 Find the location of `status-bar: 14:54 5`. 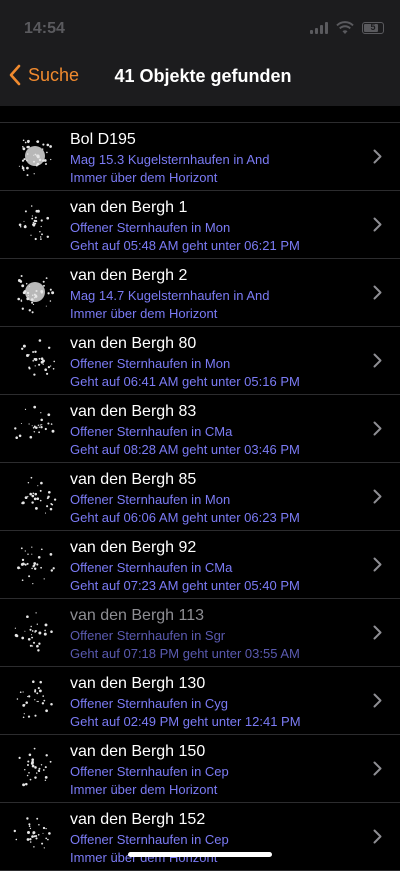

status-bar: 14:54 5 is located at coordinates (200, 25).